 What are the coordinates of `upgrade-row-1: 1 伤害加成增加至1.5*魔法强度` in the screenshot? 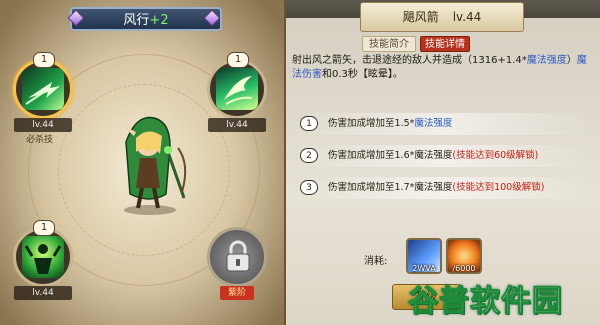 It's located at (444, 124).